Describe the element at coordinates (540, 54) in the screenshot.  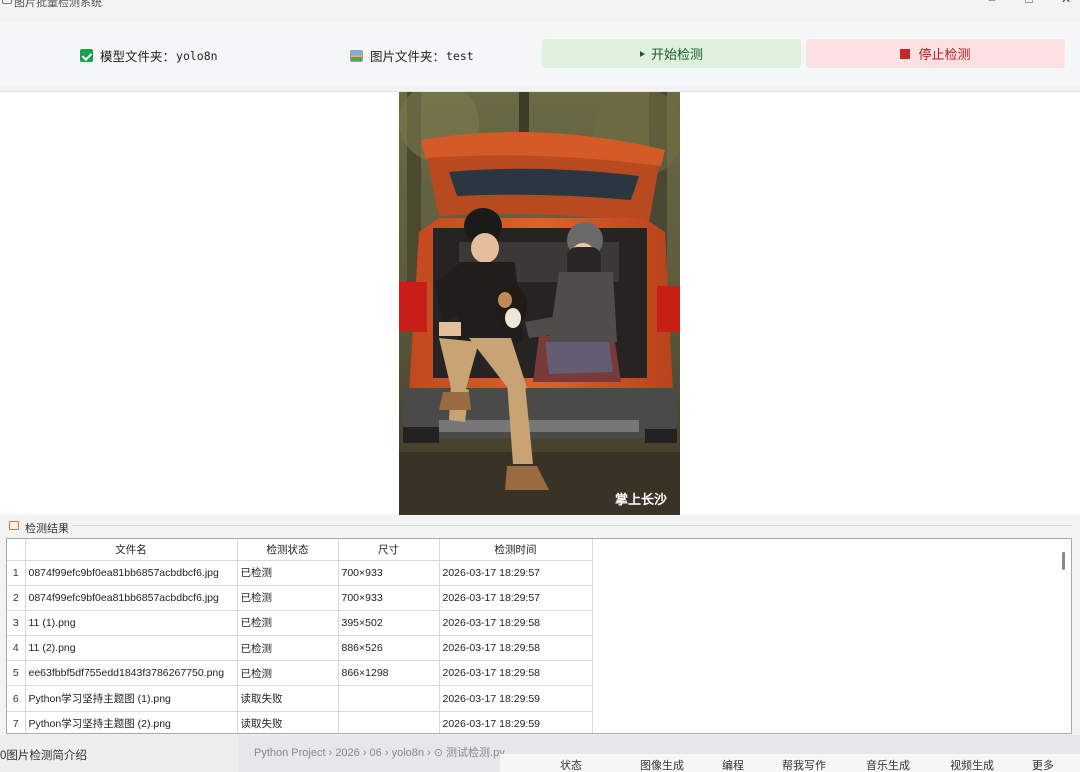
I see `toolbar: 模型文件夹： yolo8n 图片文件夹： test 开始检测 停止检测` at that location.